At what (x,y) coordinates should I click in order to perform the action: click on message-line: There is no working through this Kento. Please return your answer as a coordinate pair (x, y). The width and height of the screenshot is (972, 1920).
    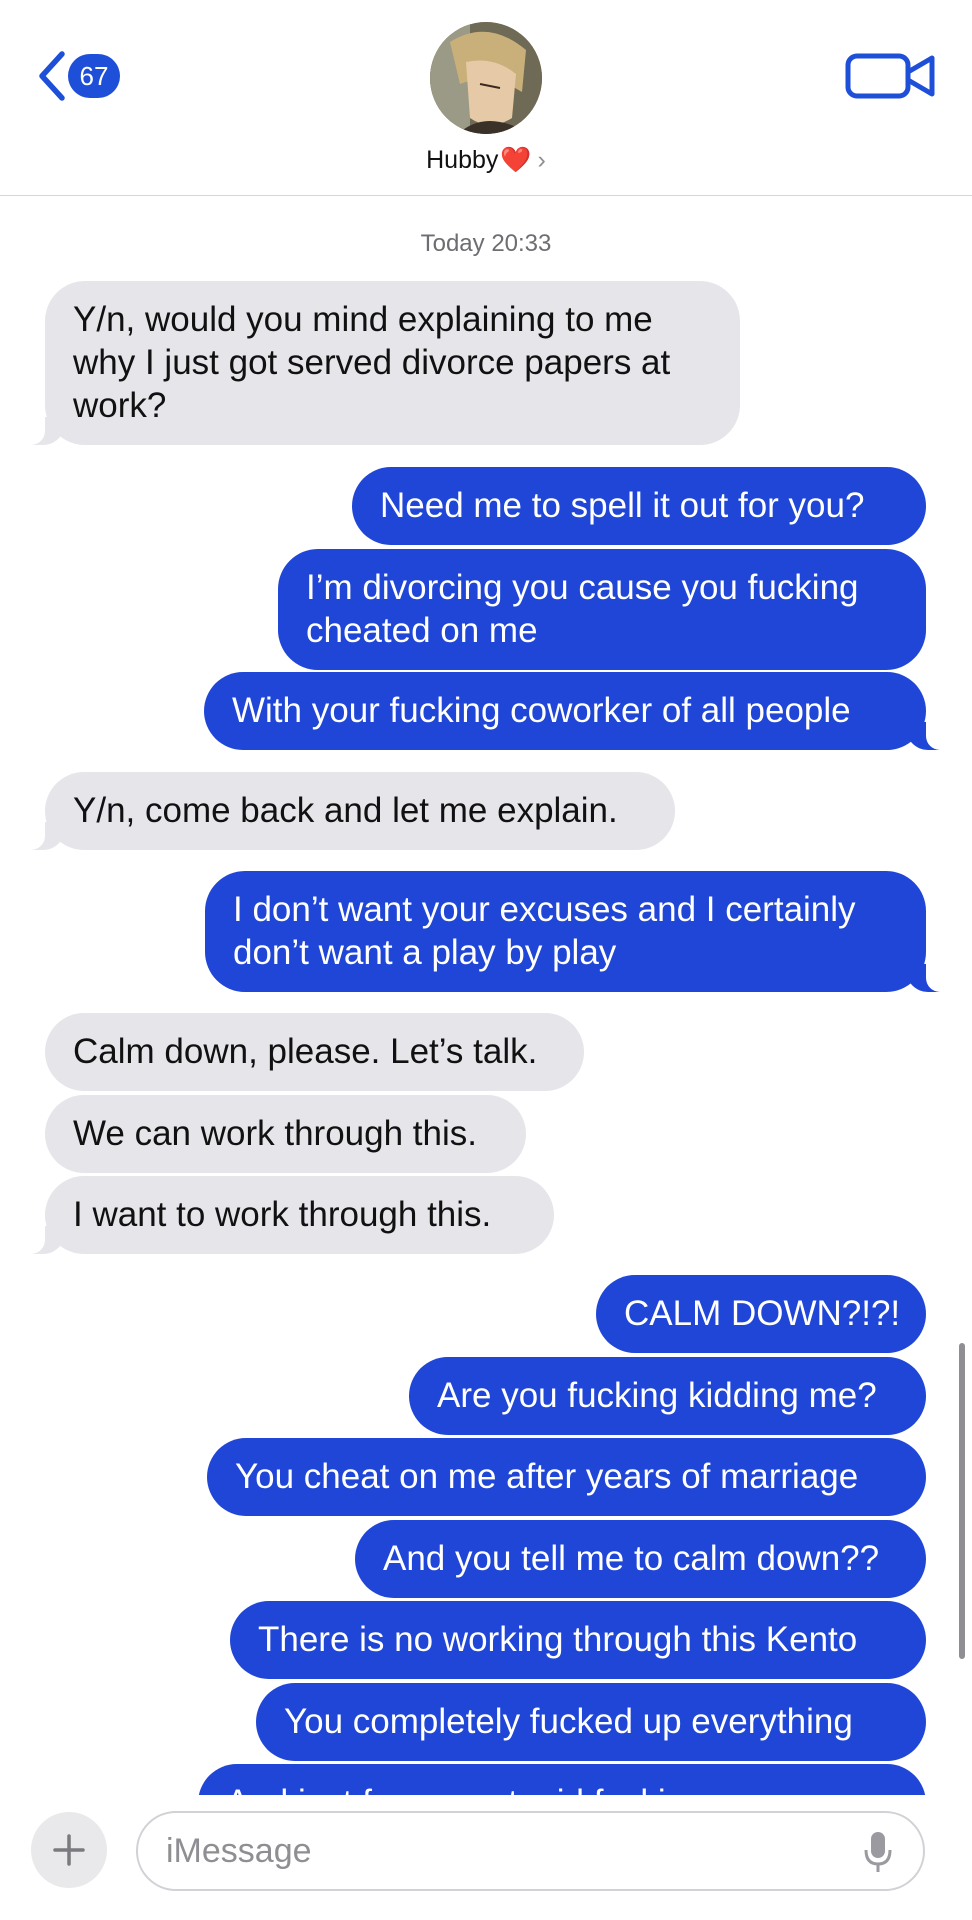
    Looking at the image, I should click on (558, 1639).